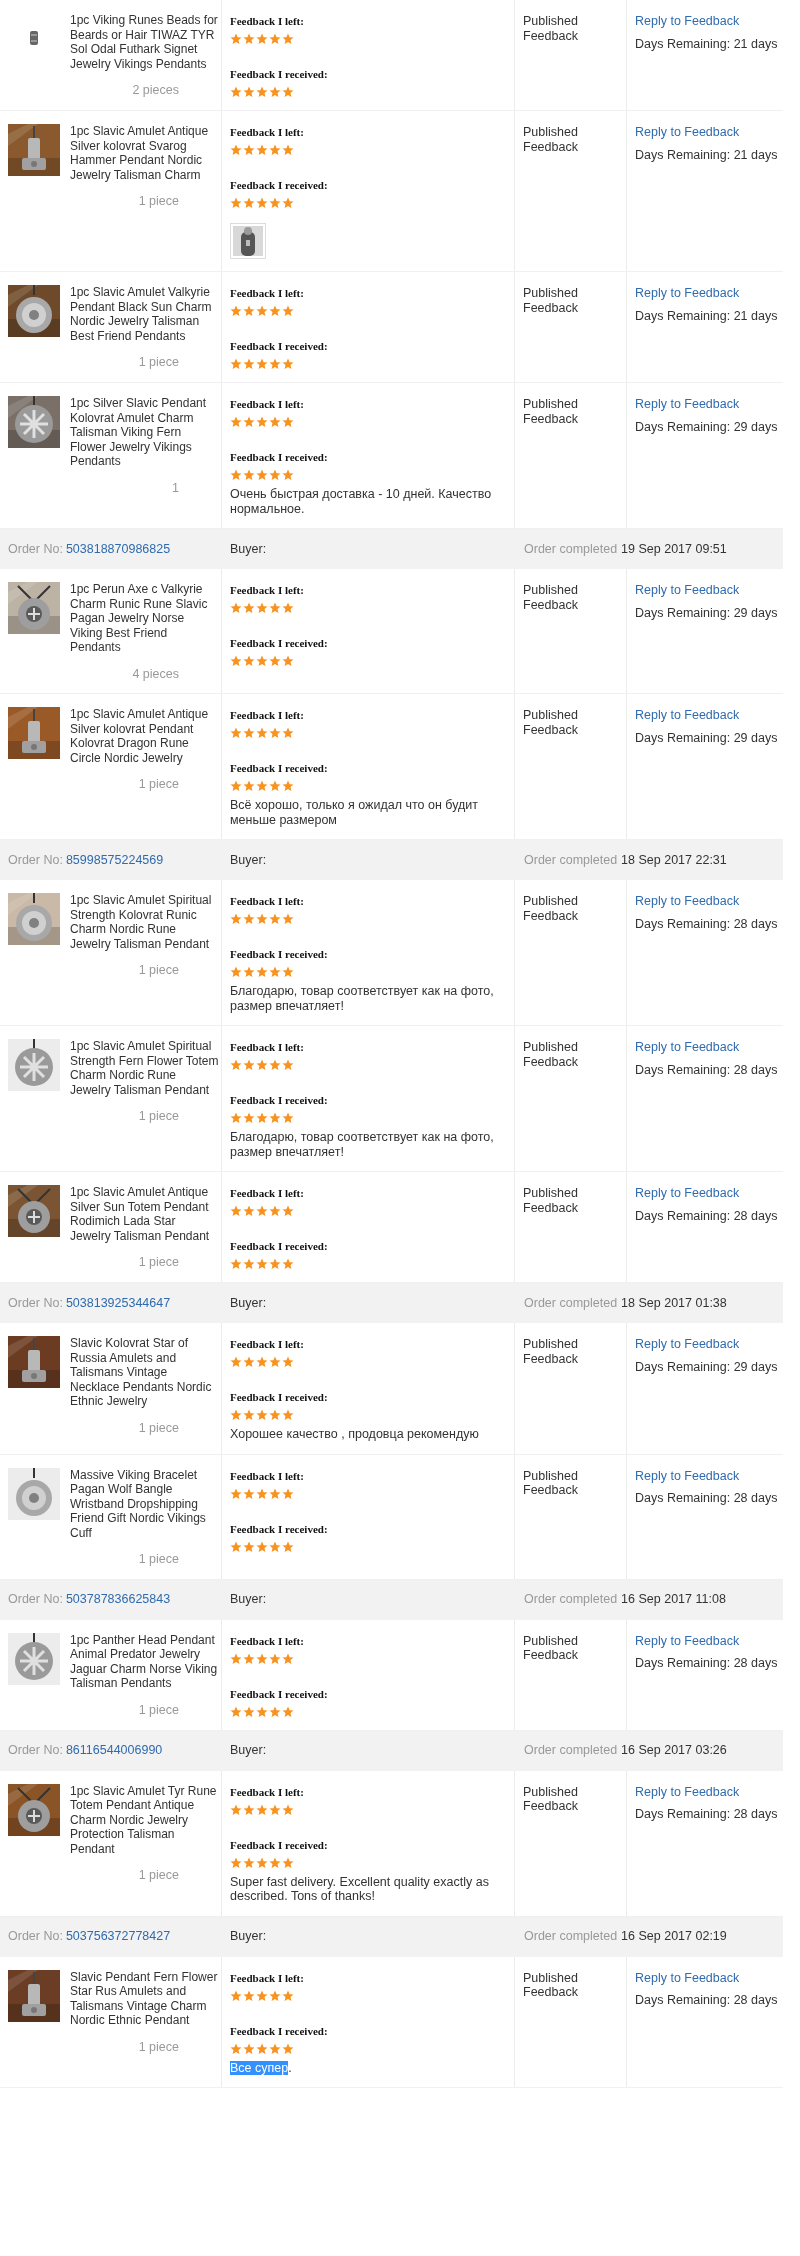  What do you see at coordinates (674, 1751) in the screenshot?
I see `completion-date: 16 Sep 2017 03:26` at bounding box center [674, 1751].